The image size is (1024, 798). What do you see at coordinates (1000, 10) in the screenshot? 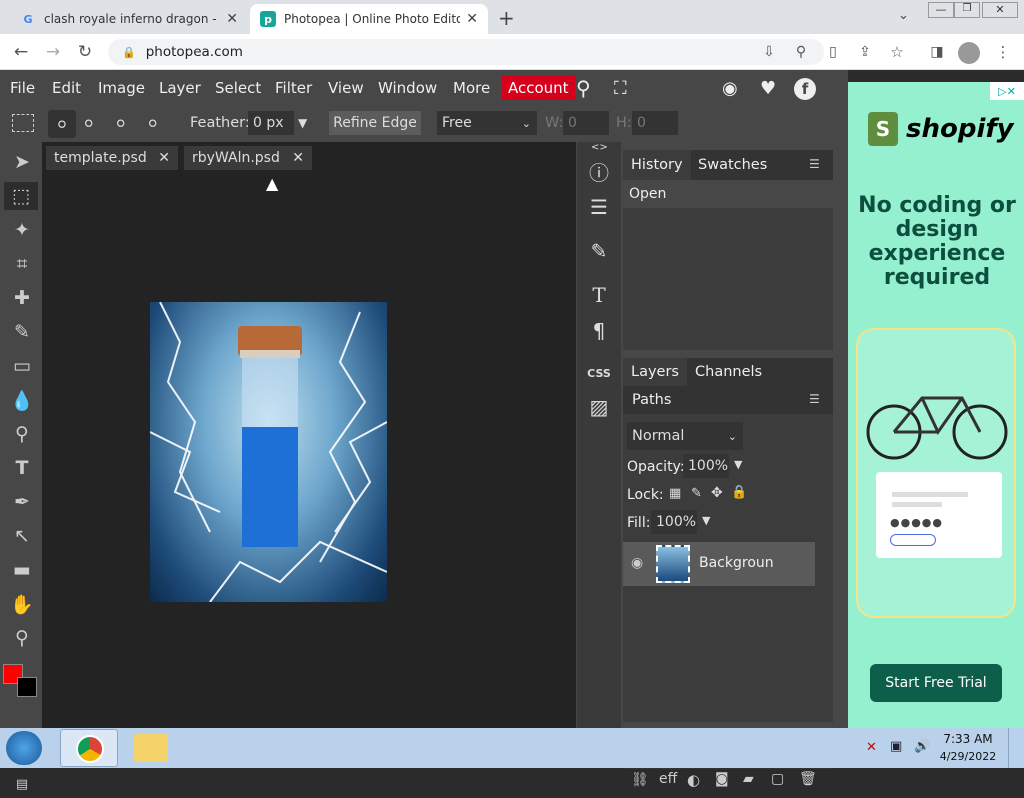
I see `window-close-icon: ✕` at bounding box center [1000, 10].